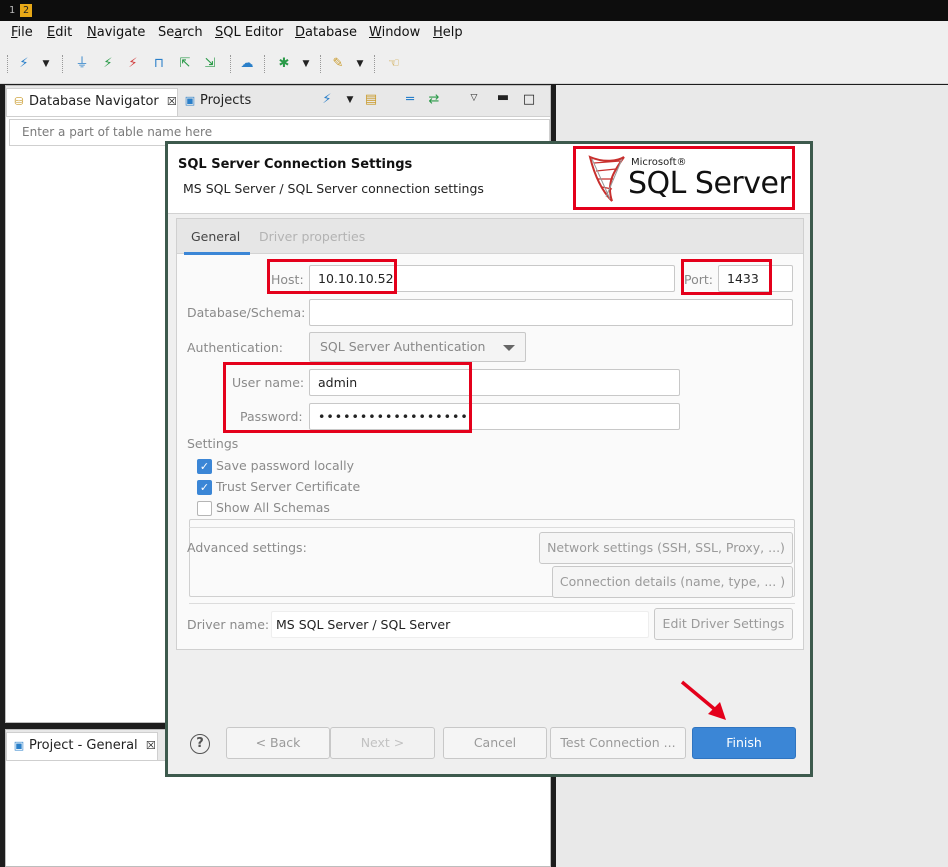  I want to click on menu-file: File, so click(22, 32).